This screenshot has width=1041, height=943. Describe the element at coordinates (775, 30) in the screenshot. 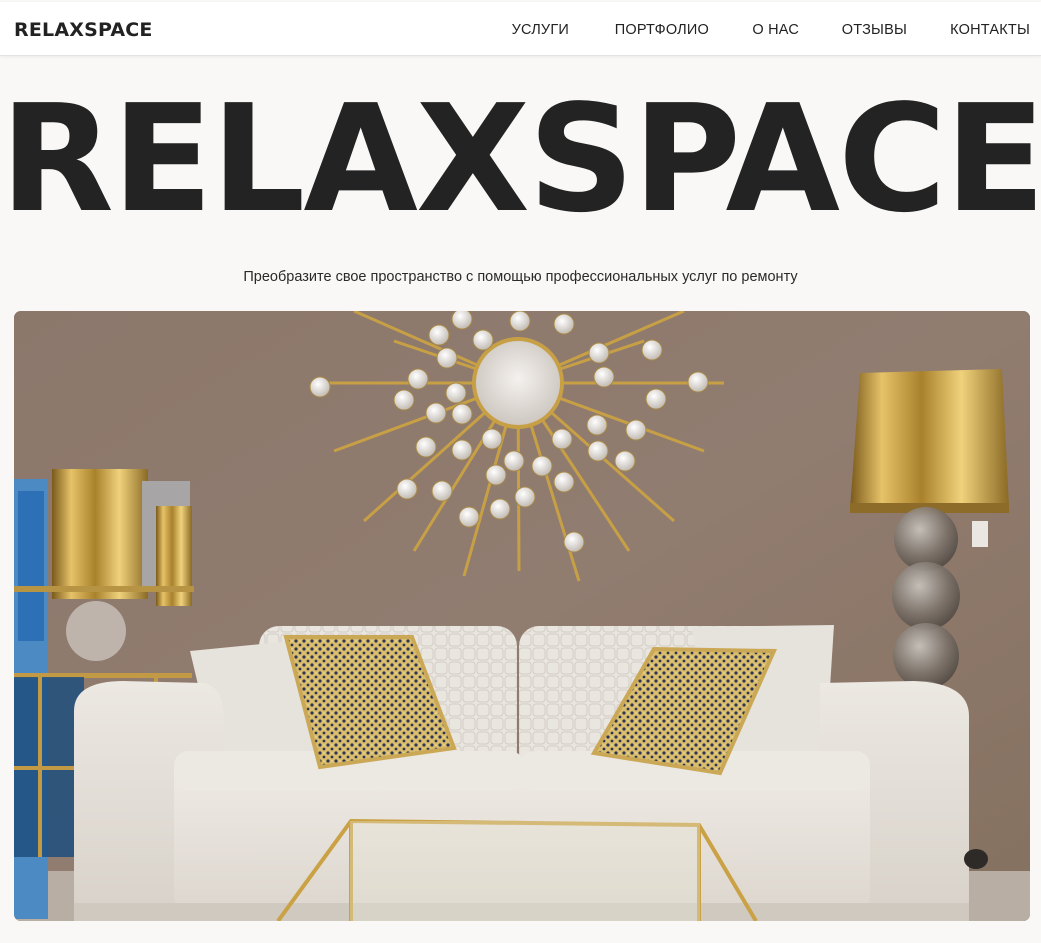

I see `nav-link-about: О НАС` at that location.